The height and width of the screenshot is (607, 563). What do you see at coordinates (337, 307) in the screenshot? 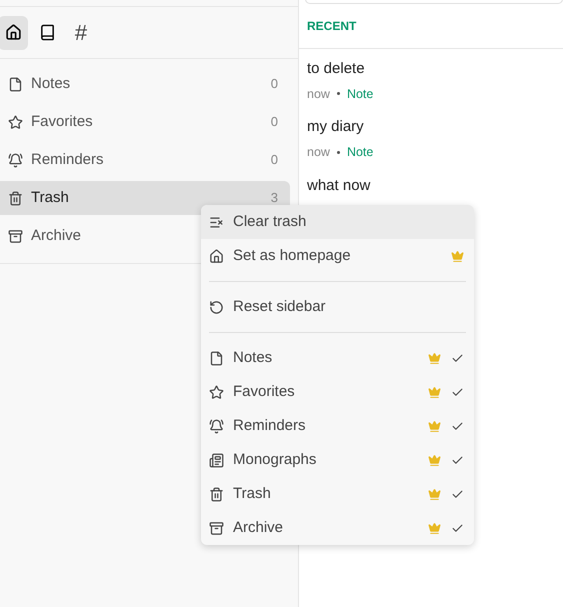
I see `menu-item: Reset sidebar` at bounding box center [337, 307].